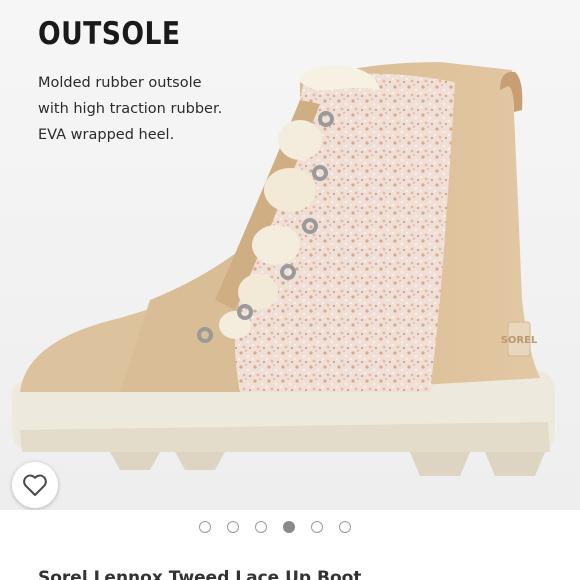 The image size is (580, 580). What do you see at coordinates (200, 574) in the screenshot?
I see `listing-title: Sorel Lennox Tweed Lace Up Boot` at bounding box center [200, 574].